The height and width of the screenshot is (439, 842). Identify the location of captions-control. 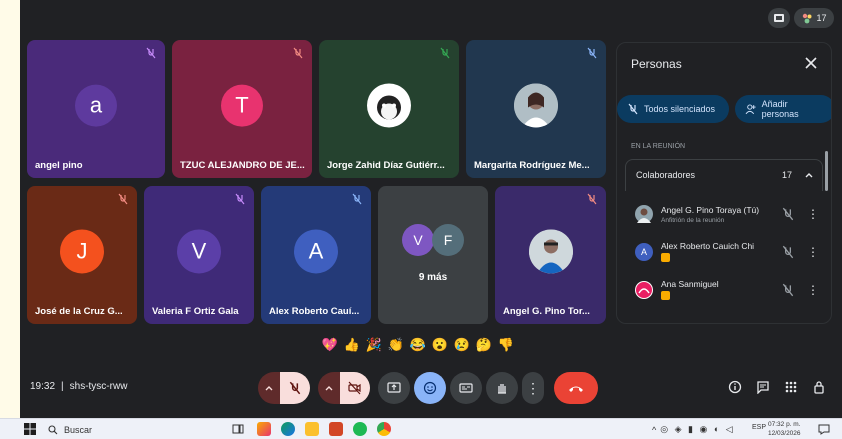
(466, 388).